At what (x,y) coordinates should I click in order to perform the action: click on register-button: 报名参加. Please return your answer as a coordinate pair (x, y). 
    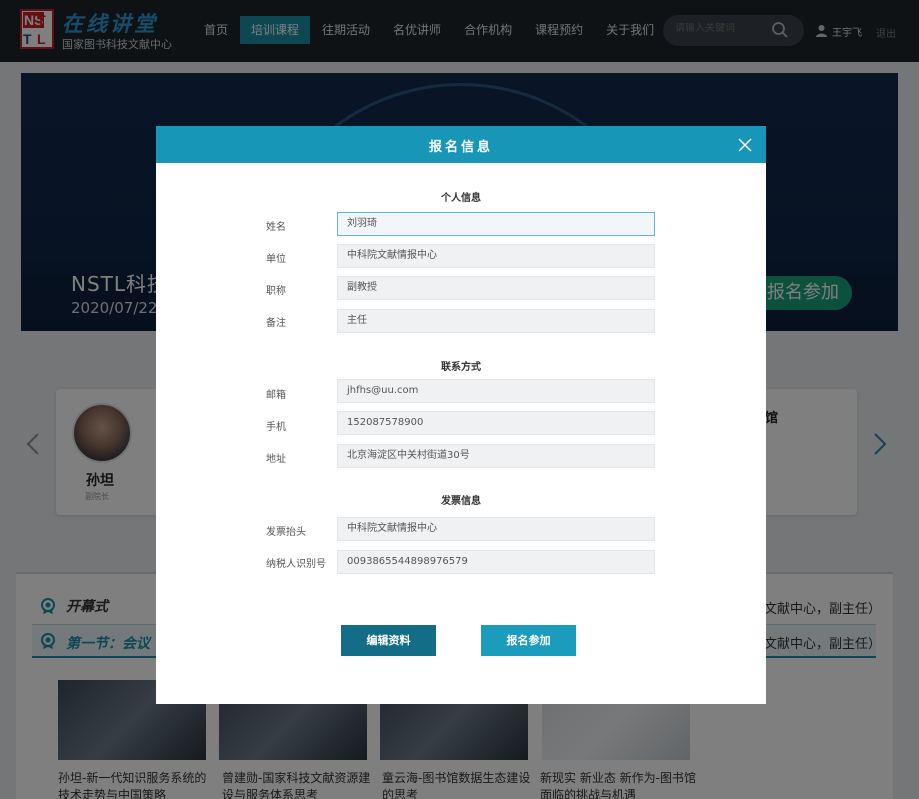
    Looking at the image, I should click on (528, 640).